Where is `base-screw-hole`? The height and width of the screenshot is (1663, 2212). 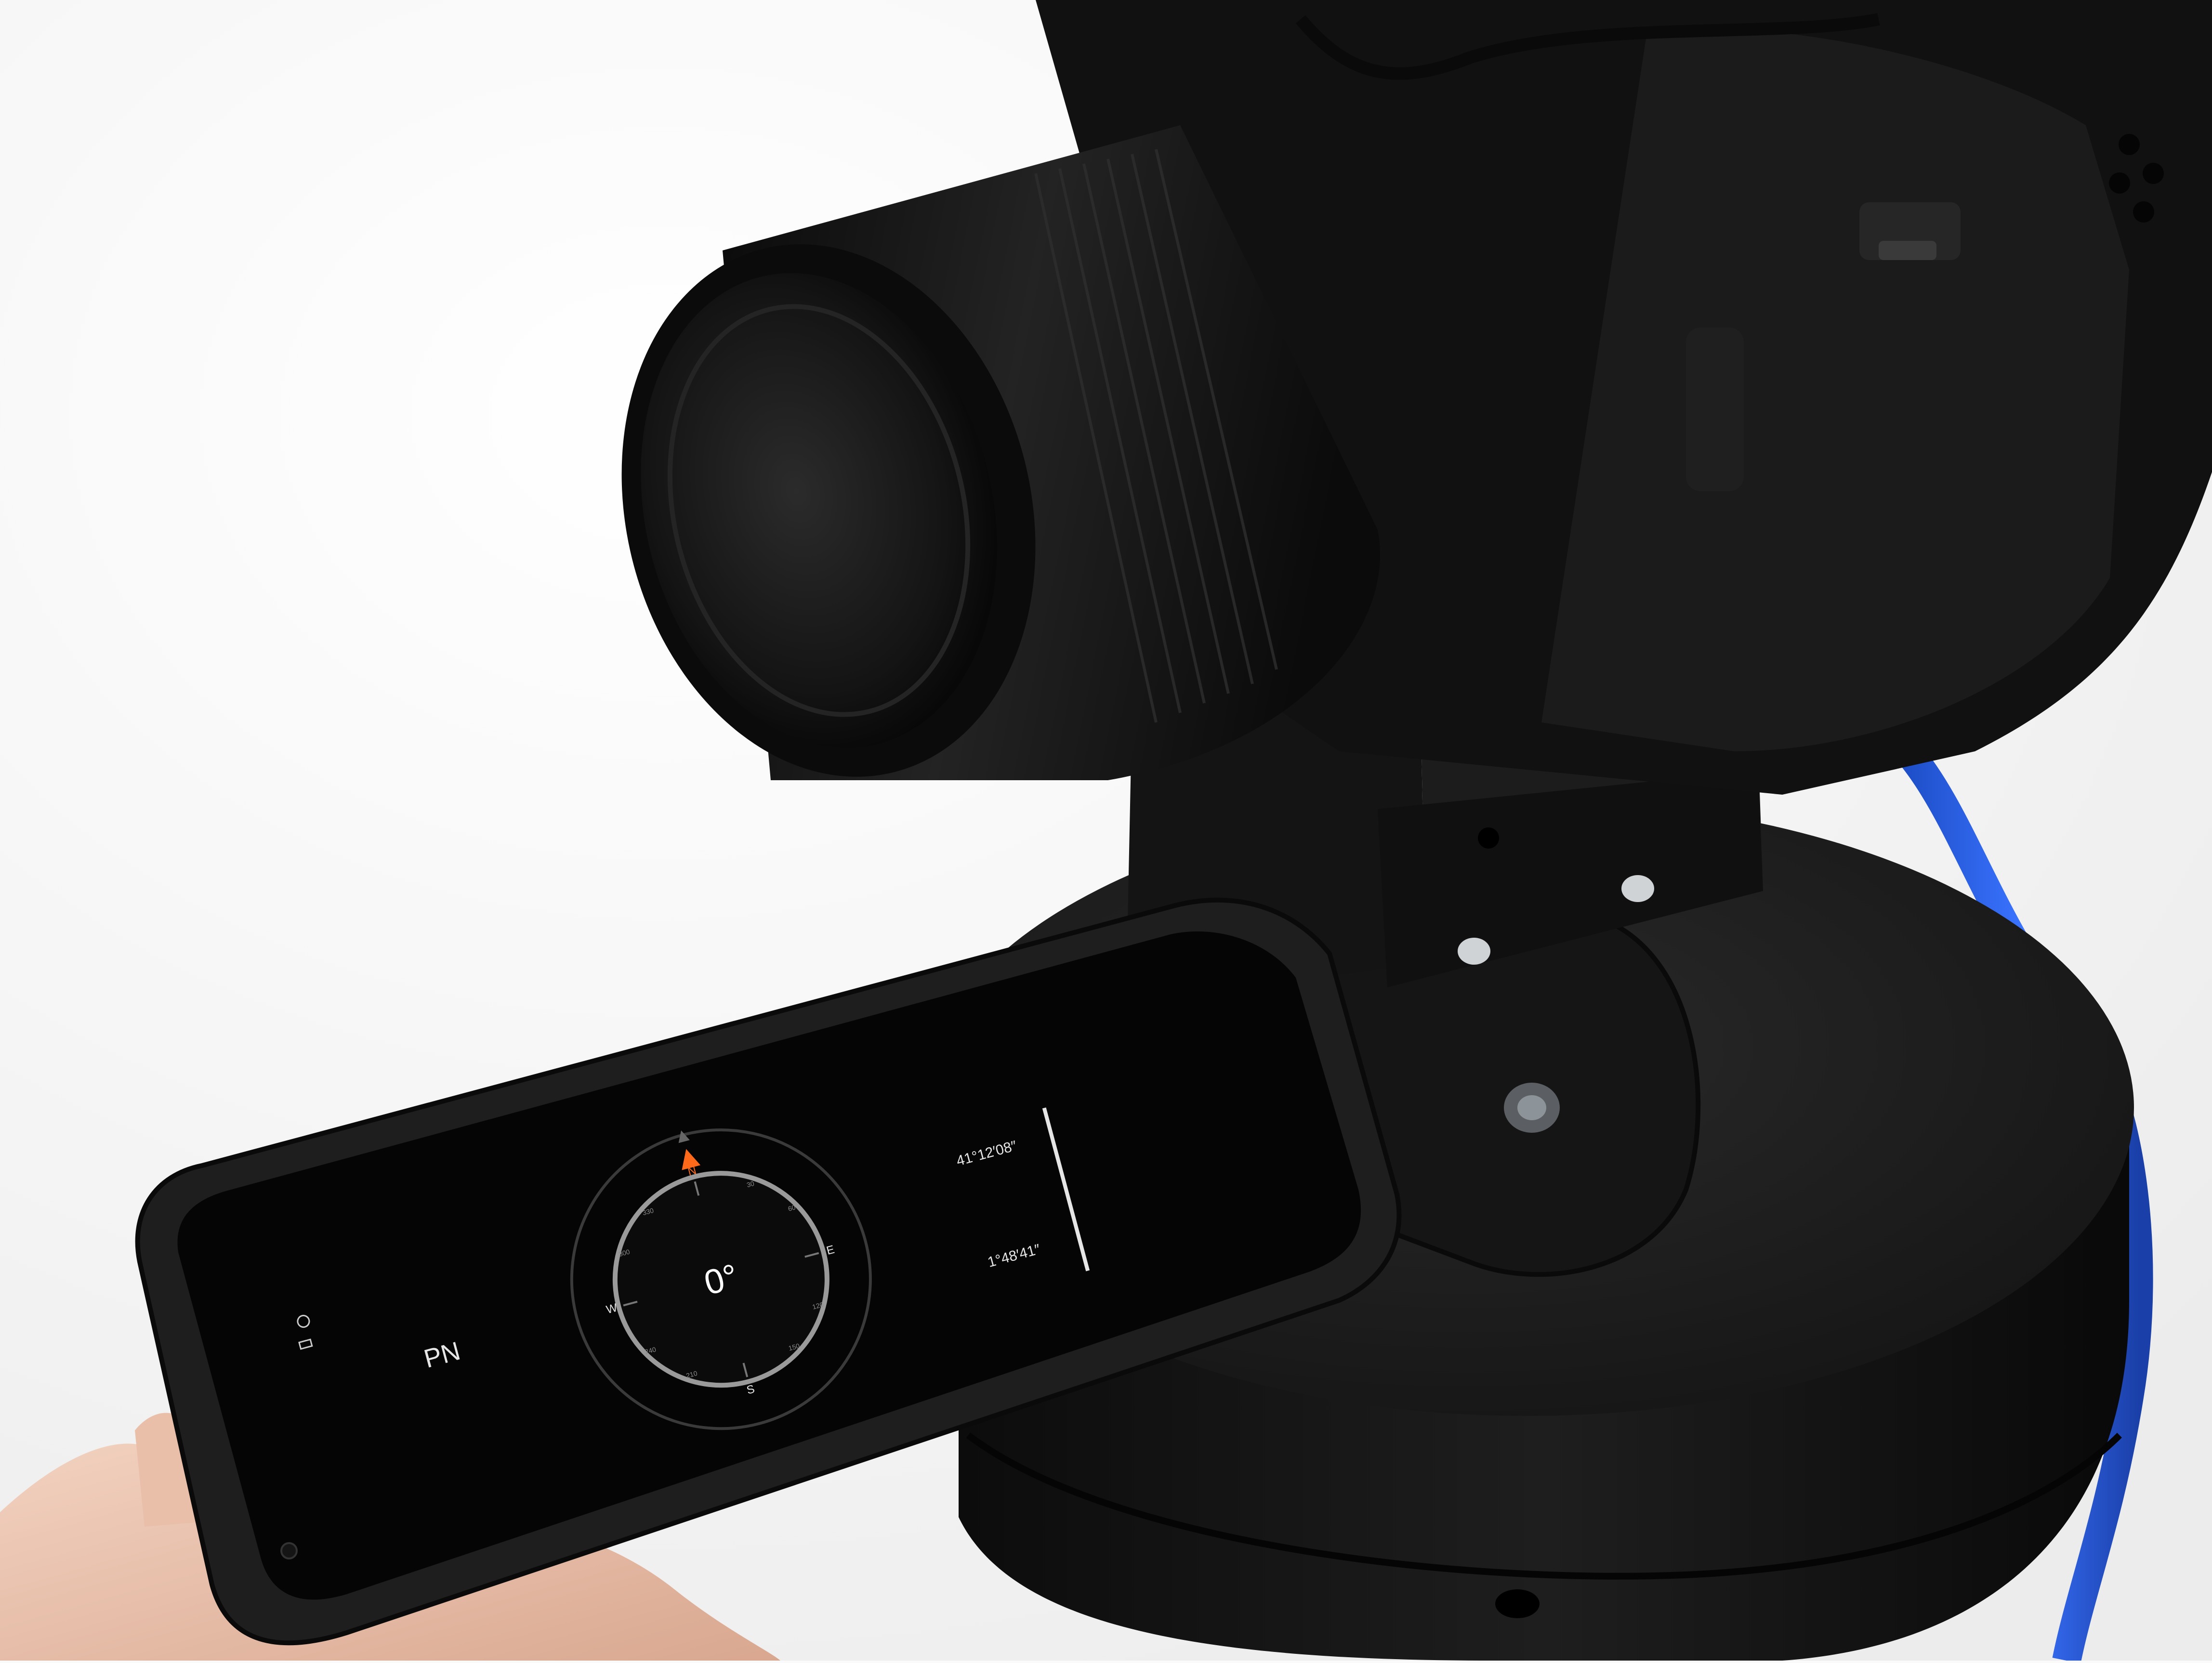
base-screw-hole is located at coordinates (1517, 1603).